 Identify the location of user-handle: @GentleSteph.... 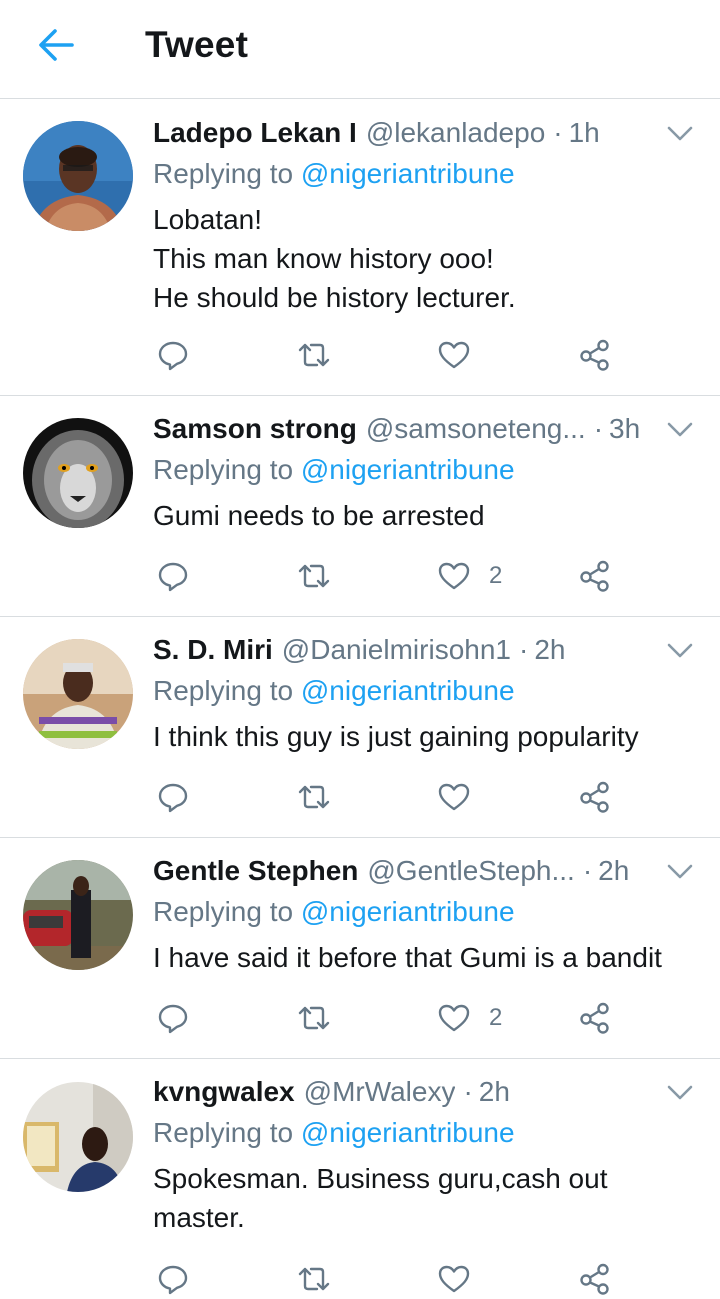
(470, 871).